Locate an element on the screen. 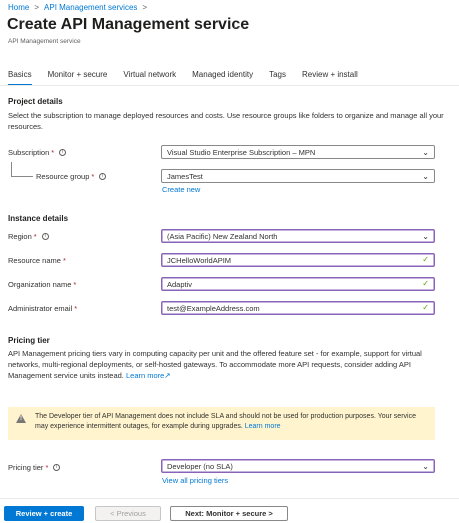 This screenshot has height=523, width=459. instance-details-heading: Instance details is located at coordinates (38, 218).